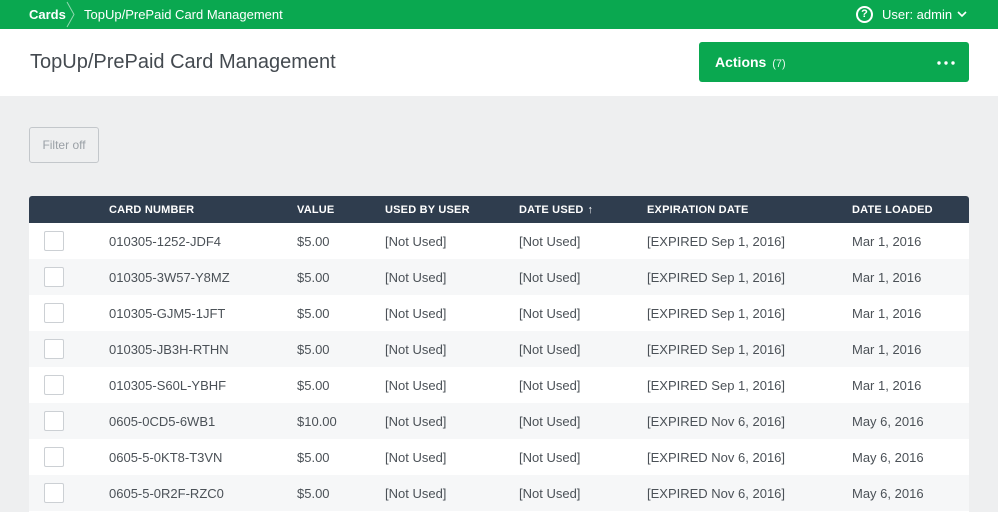 This screenshot has height=512, width=998. What do you see at coordinates (183, 62) in the screenshot?
I see `page-title: TopUp/PrePaid Card Management` at bounding box center [183, 62].